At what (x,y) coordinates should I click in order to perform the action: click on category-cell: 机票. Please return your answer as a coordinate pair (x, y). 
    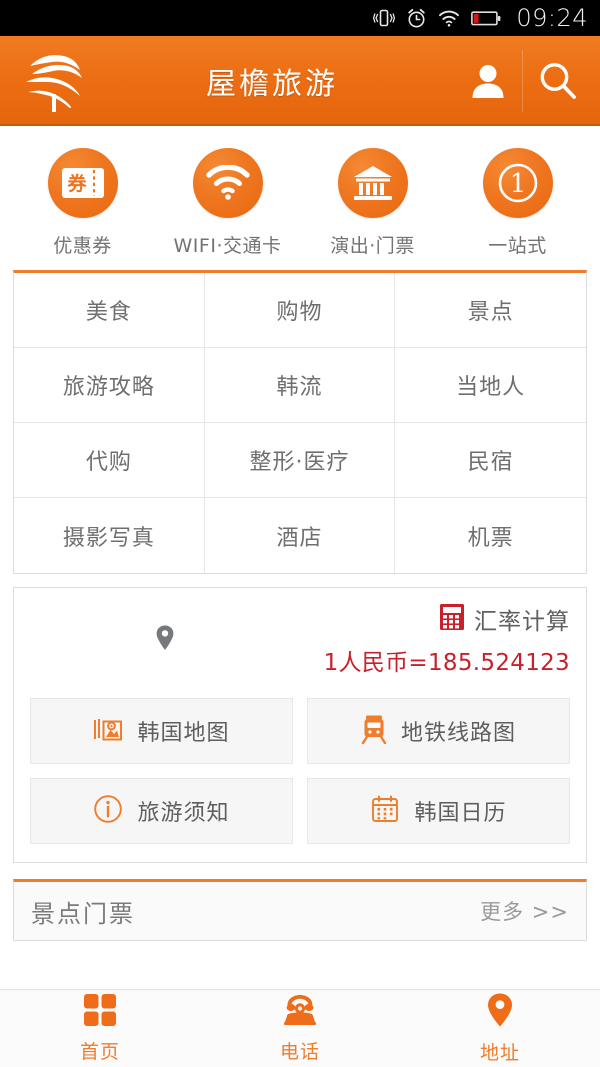
    Looking at the image, I should click on (490, 535).